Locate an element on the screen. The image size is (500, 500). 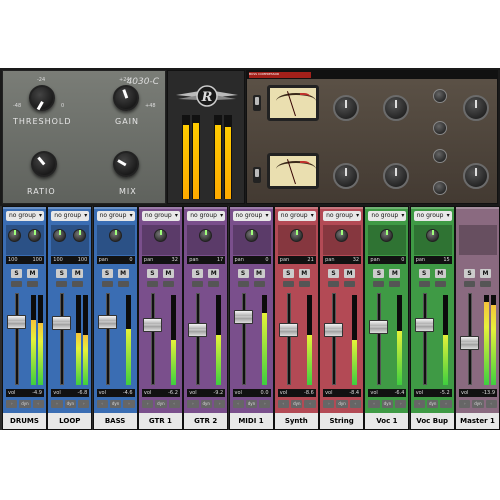
track-name: GTR 1 is located at coordinates (160, 421).